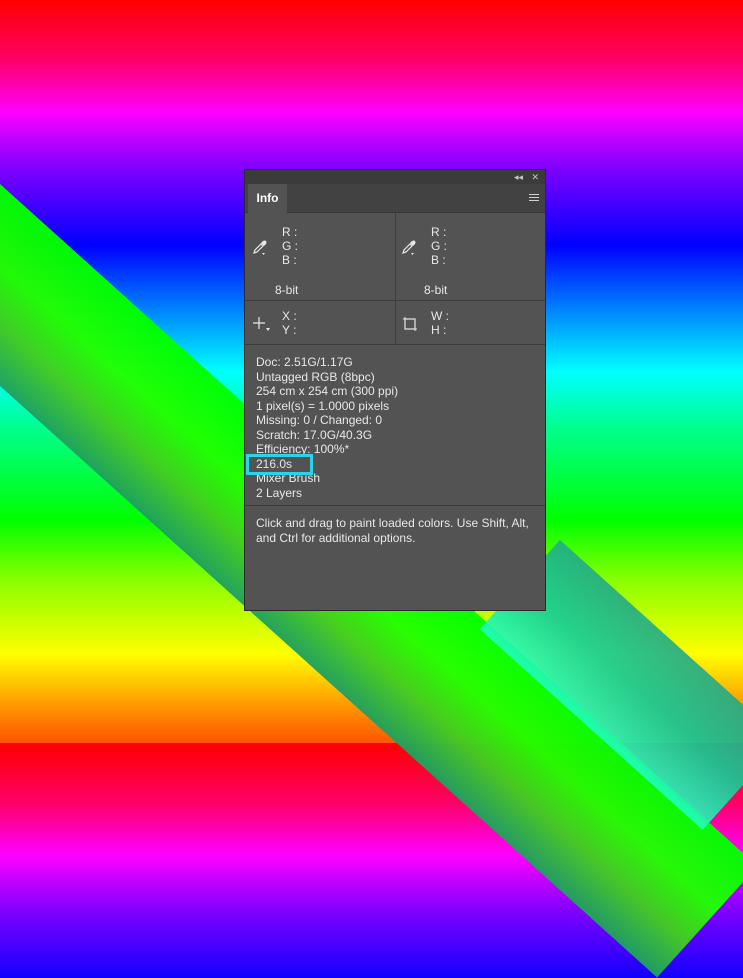 The height and width of the screenshot is (978, 743). What do you see at coordinates (286, 290) in the screenshot?
I see `left-bit-depth: 8-bit` at bounding box center [286, 290].